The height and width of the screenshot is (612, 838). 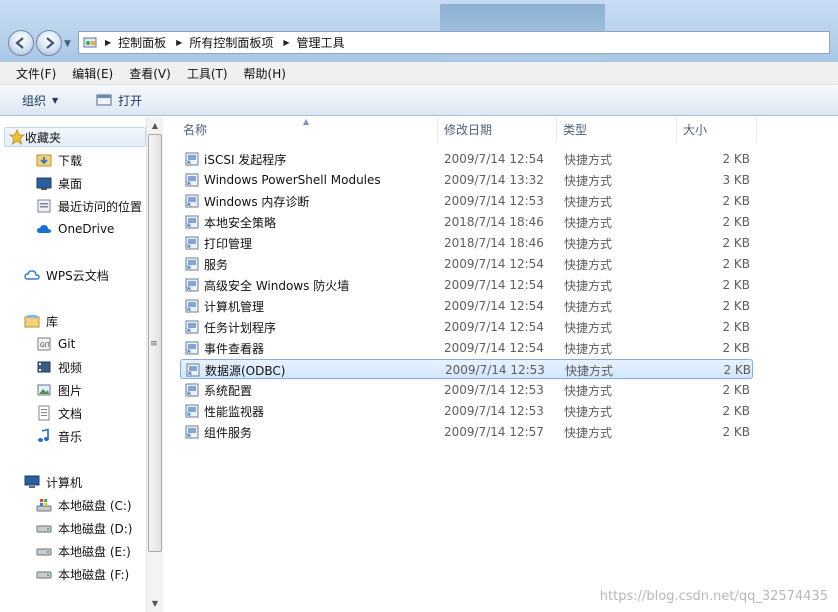 I want to click on file-name-cell: 系统配置, so click(x=218, y=390).